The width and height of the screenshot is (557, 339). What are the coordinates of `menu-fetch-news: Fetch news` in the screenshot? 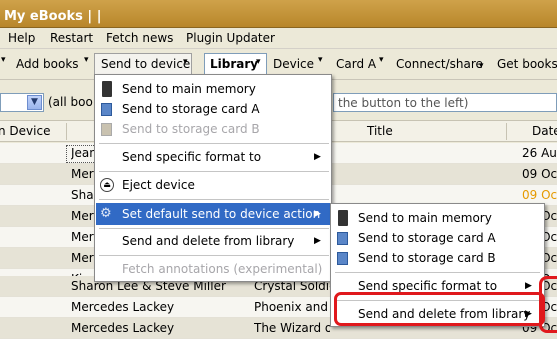 It's located at (139, 38).